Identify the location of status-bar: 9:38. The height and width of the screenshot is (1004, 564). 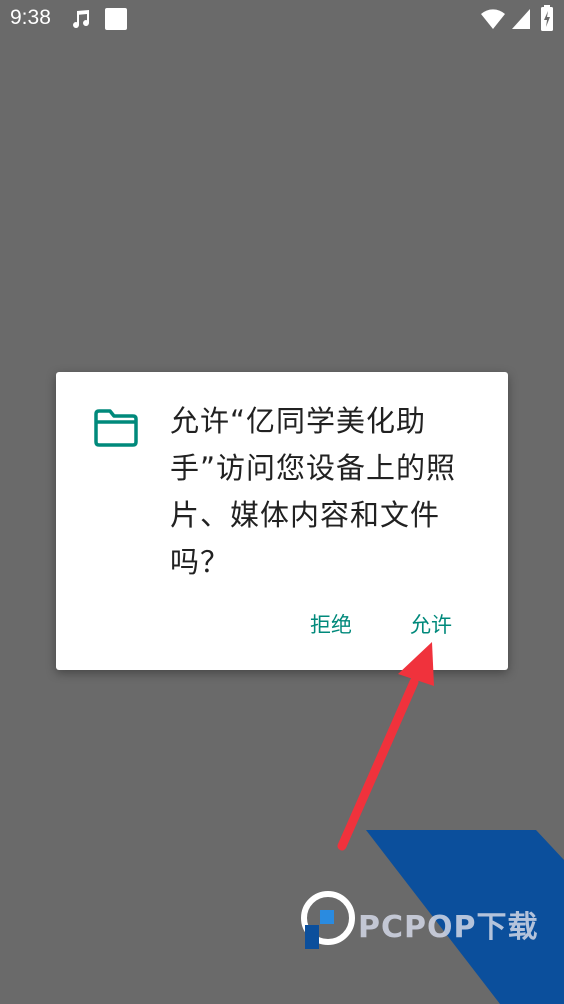
(282, 19).